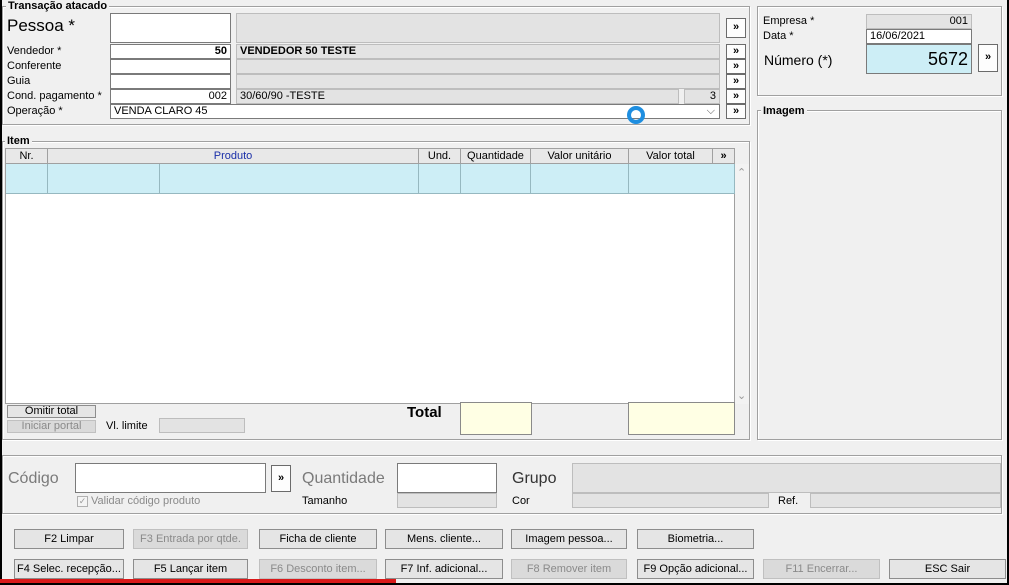 Image resolution: width=1009 pixels, height=585 pixels. I want to click on ref-field, so click(905, 500).